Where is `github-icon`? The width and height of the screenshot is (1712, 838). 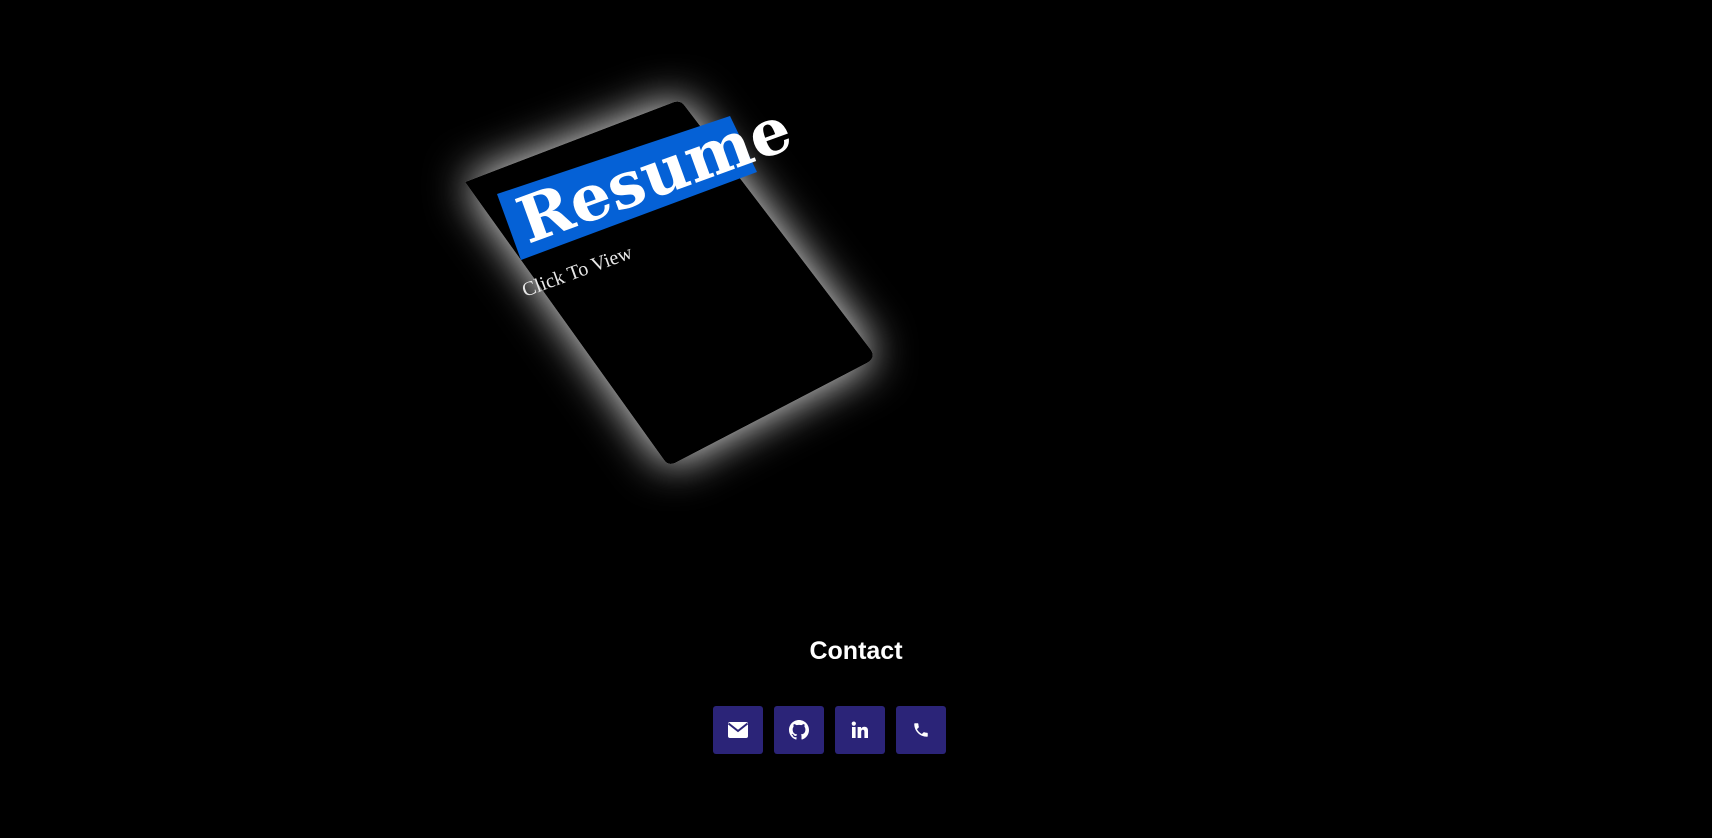 github-icon is located at coordinates (799, 730).